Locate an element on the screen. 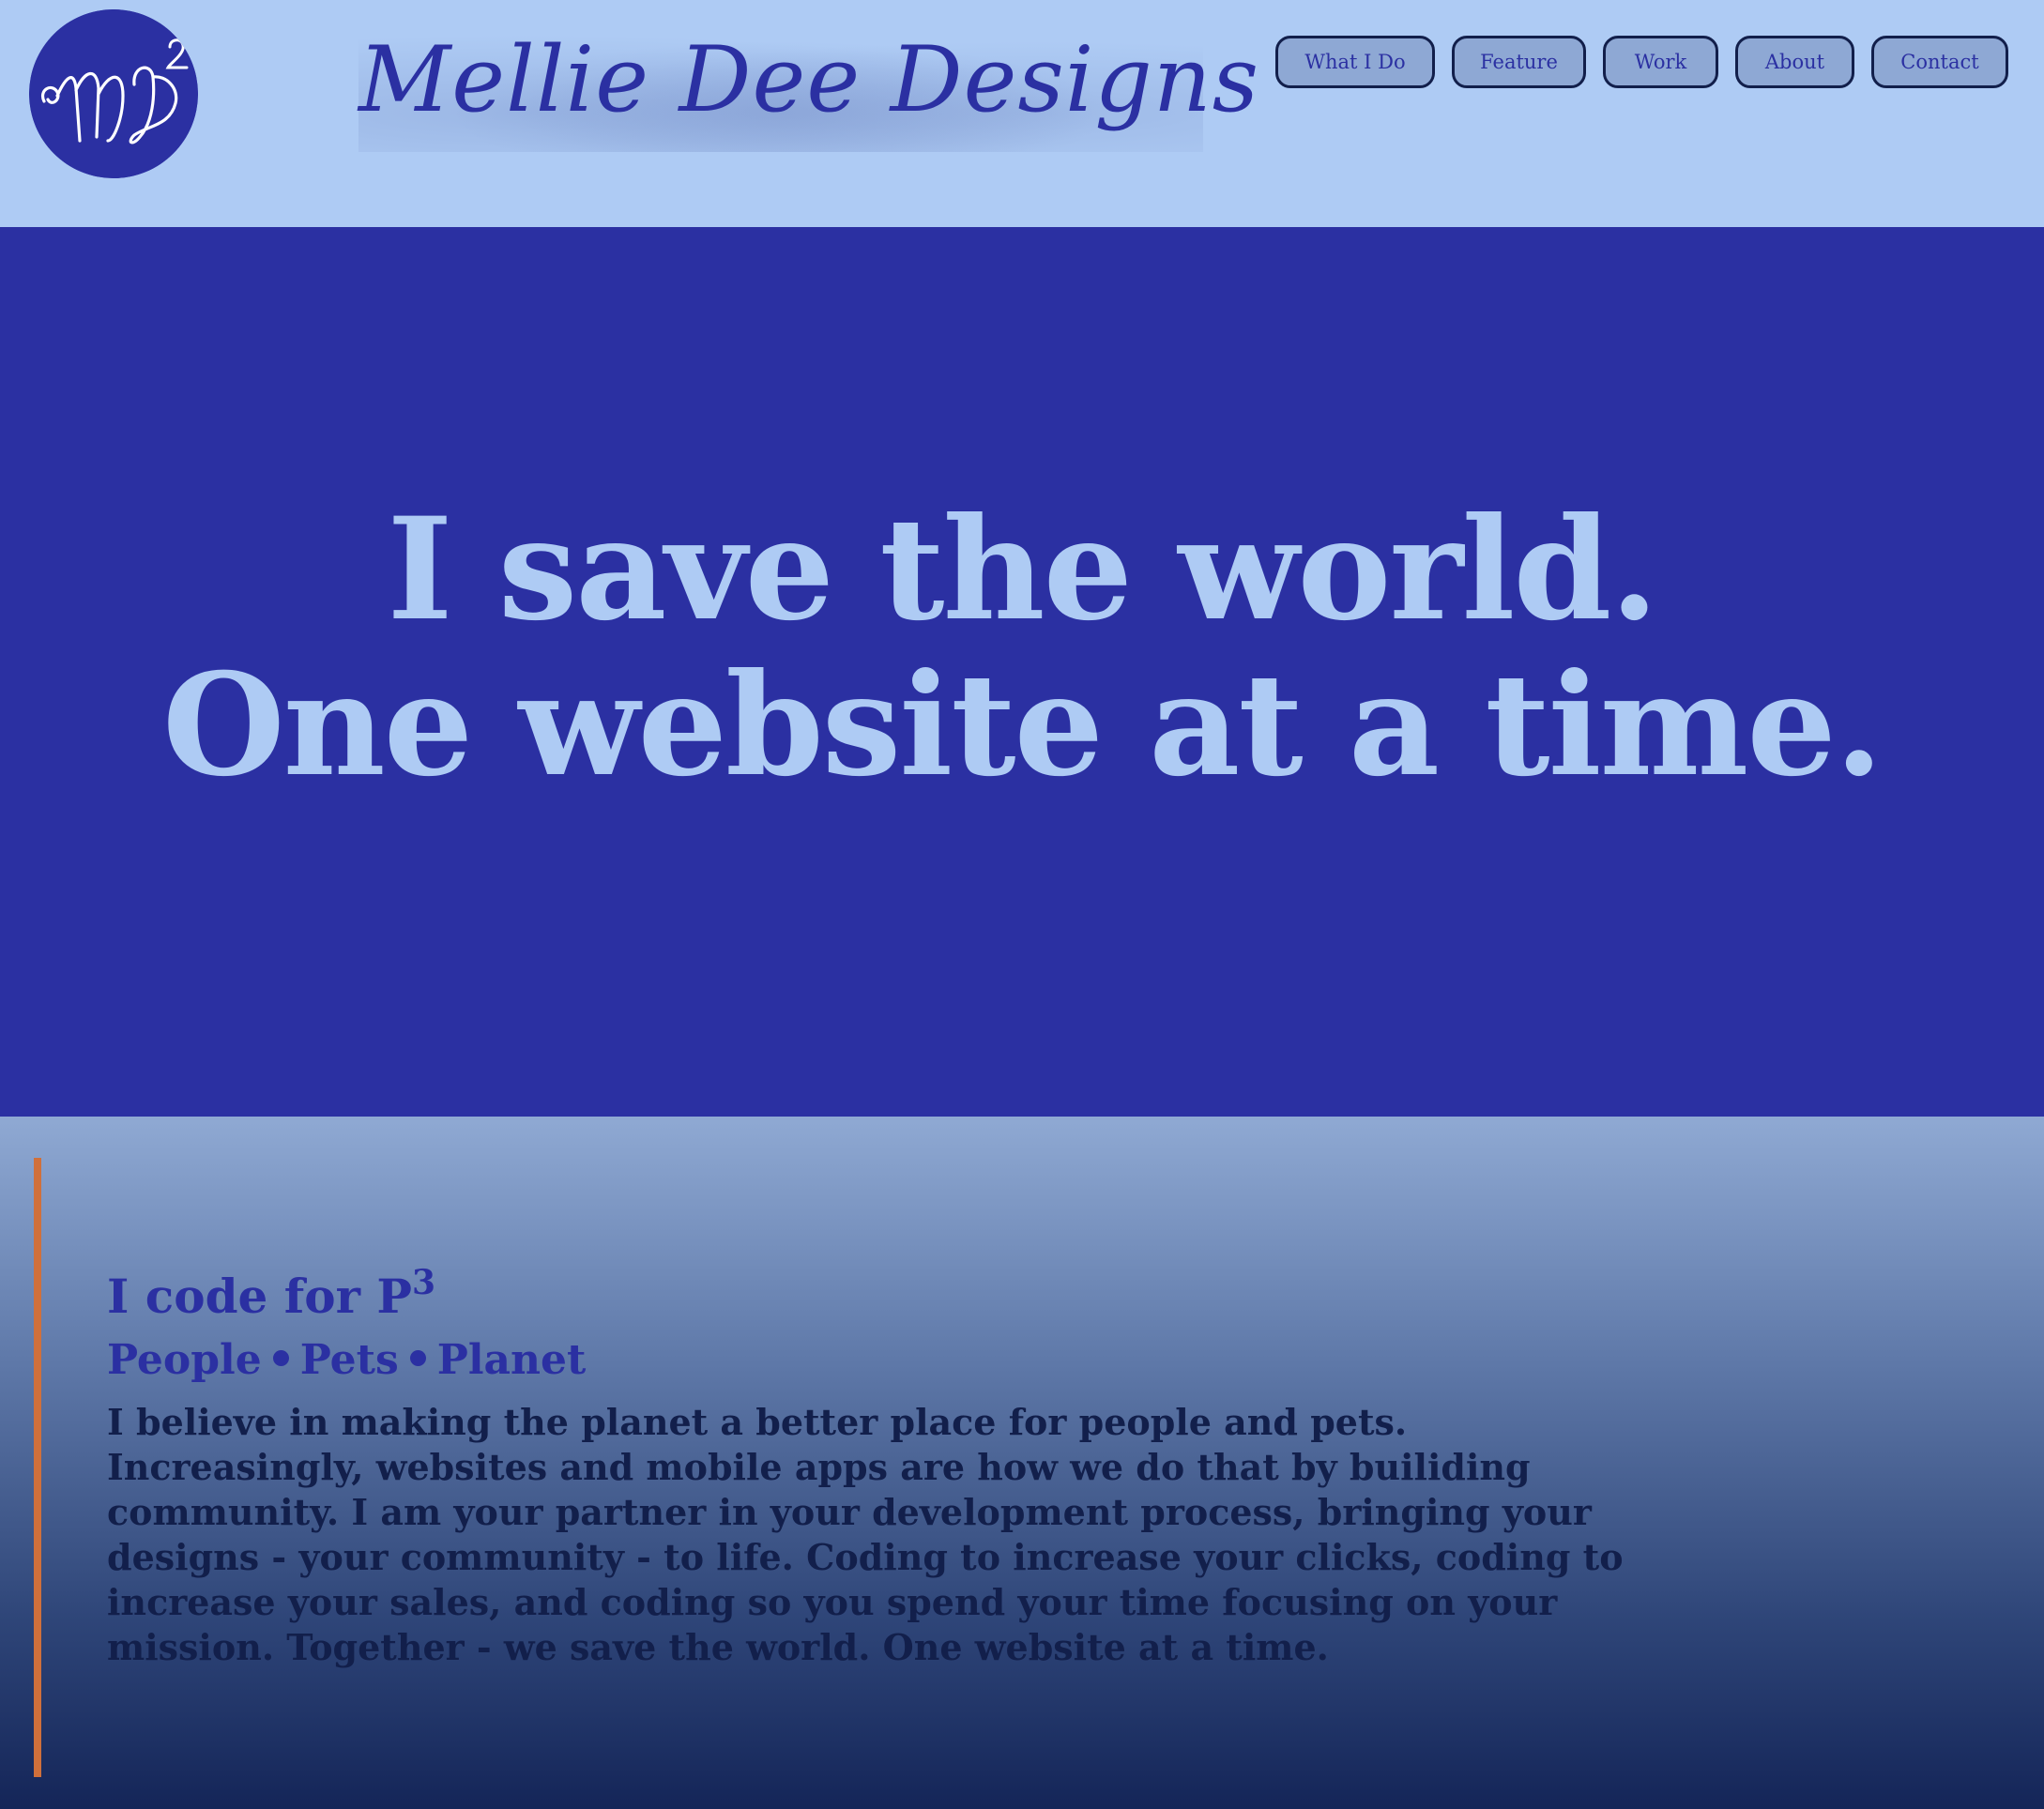  main-nav: What I Do Feature Work About Contact is located at coordinates (1641, 62).